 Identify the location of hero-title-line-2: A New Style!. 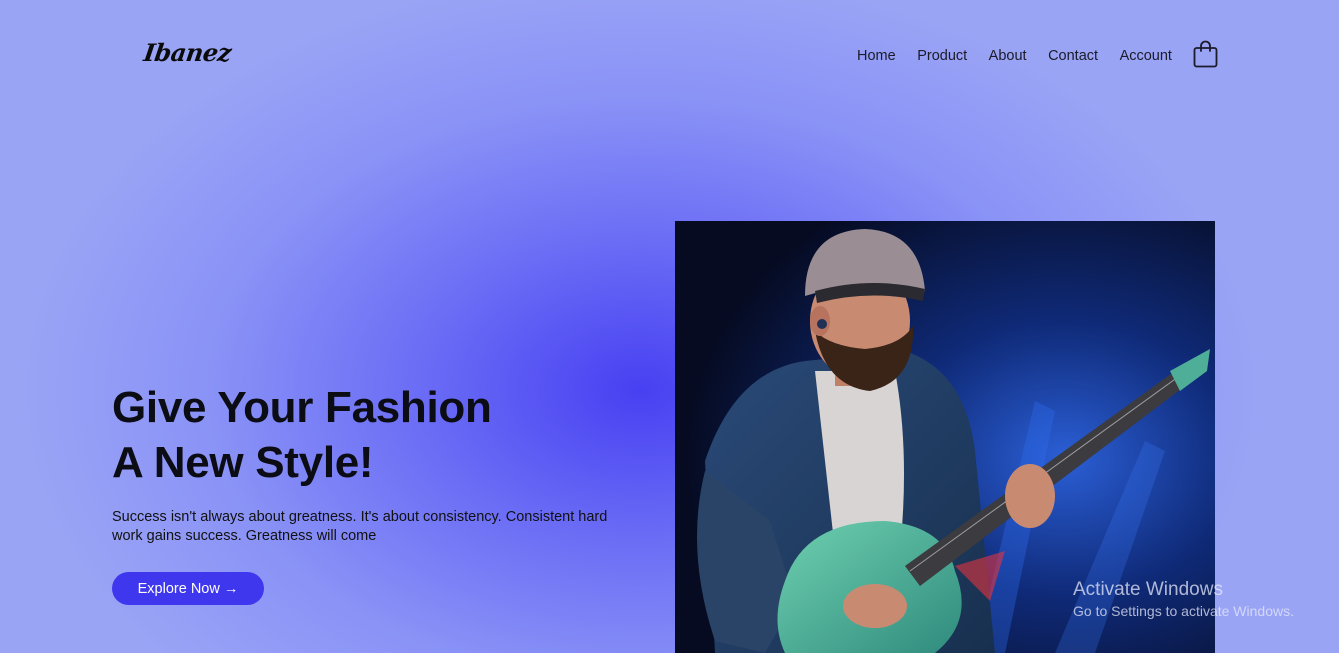
(243, 462).